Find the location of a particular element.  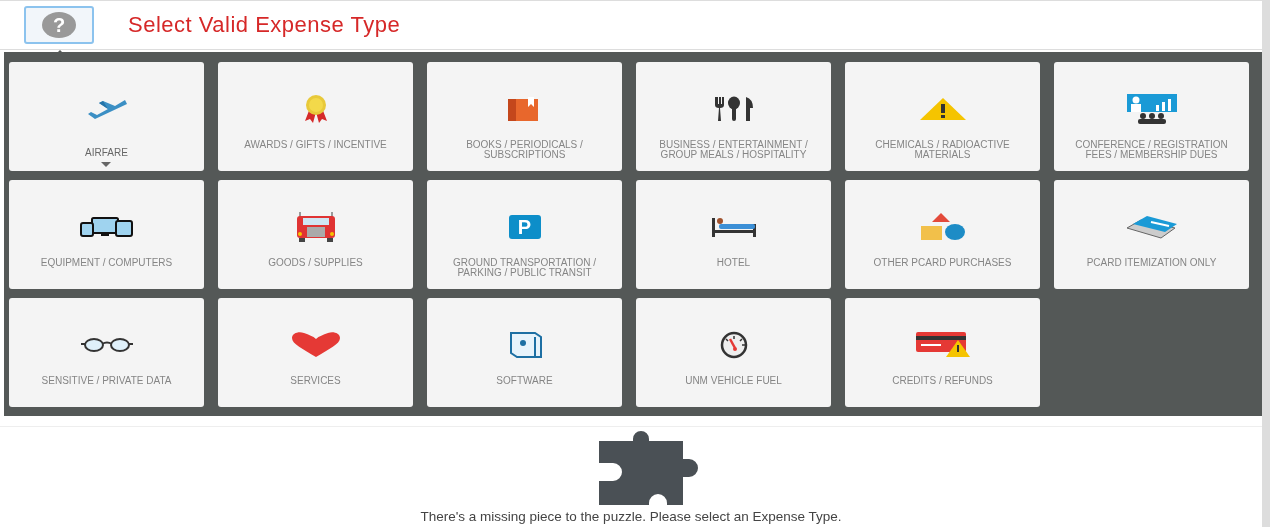

expense-type-tile: AIRFARE is located at coordinates (106, 116).